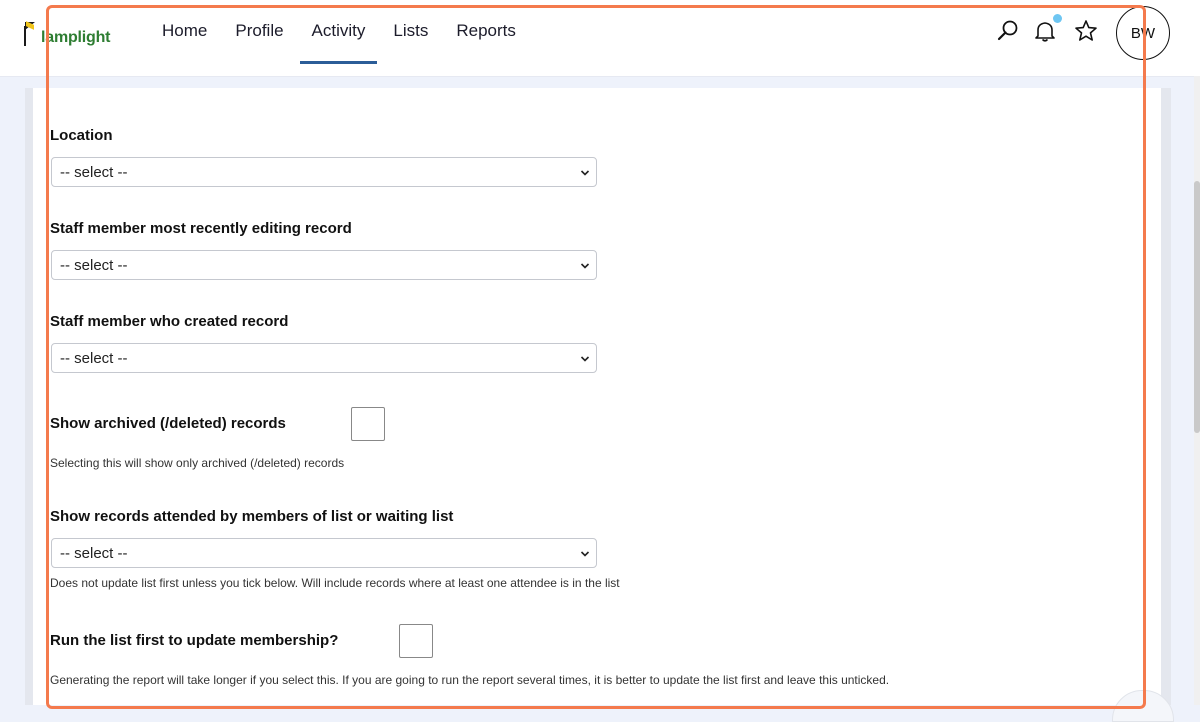 The image size is (1200, 722). Describe the element at coordinates (94, 265) in the screenshot. I see `last-editor-select-value: -- select --` at that location.